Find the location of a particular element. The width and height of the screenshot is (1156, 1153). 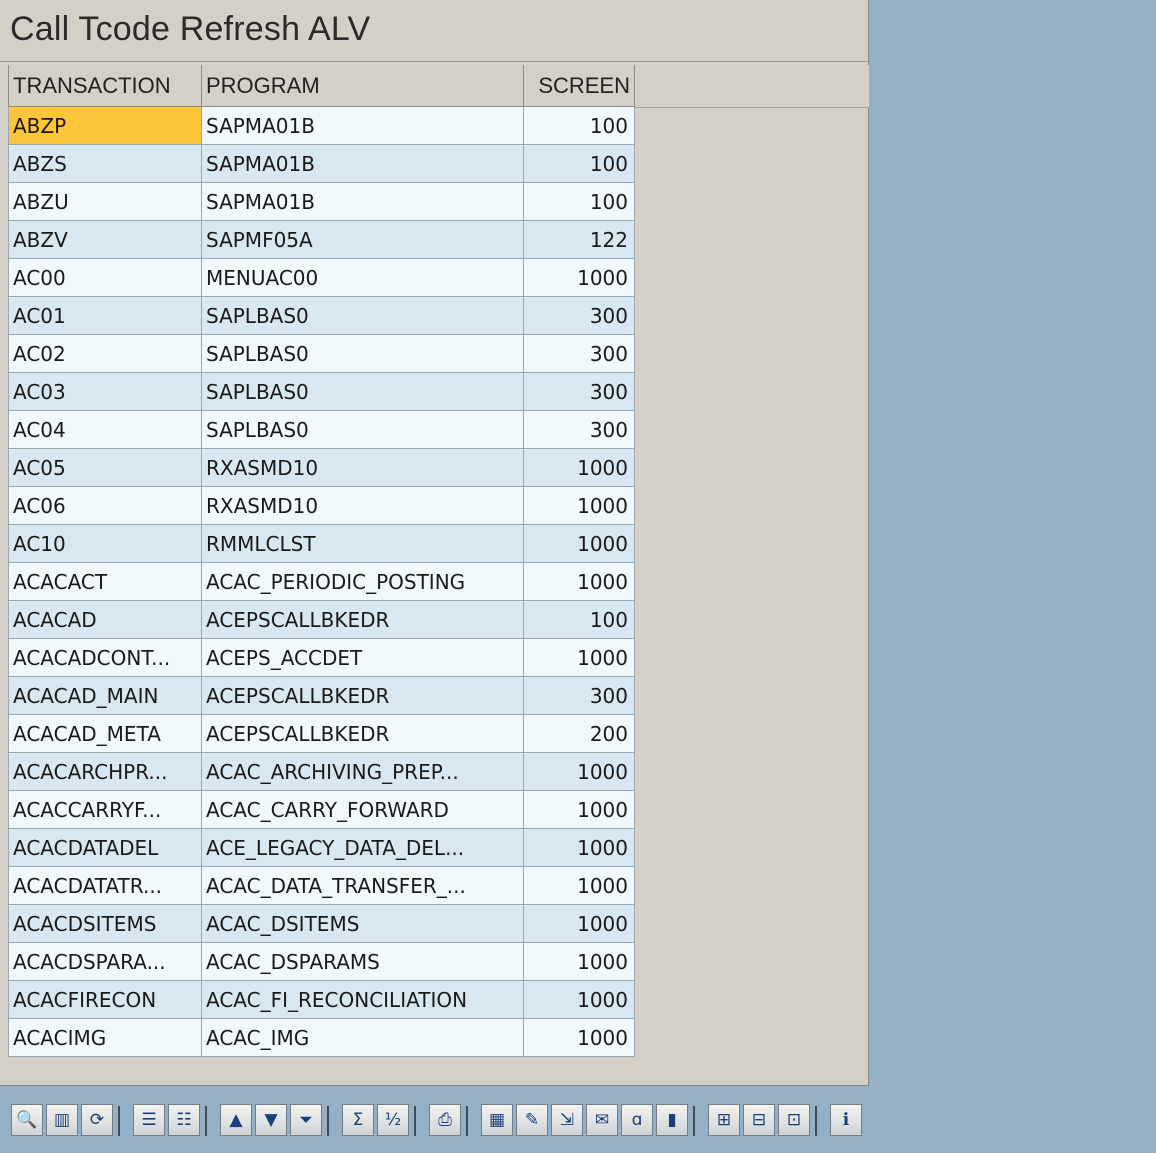

cell-transaction: AC03 is located at coordinates (105, 391).